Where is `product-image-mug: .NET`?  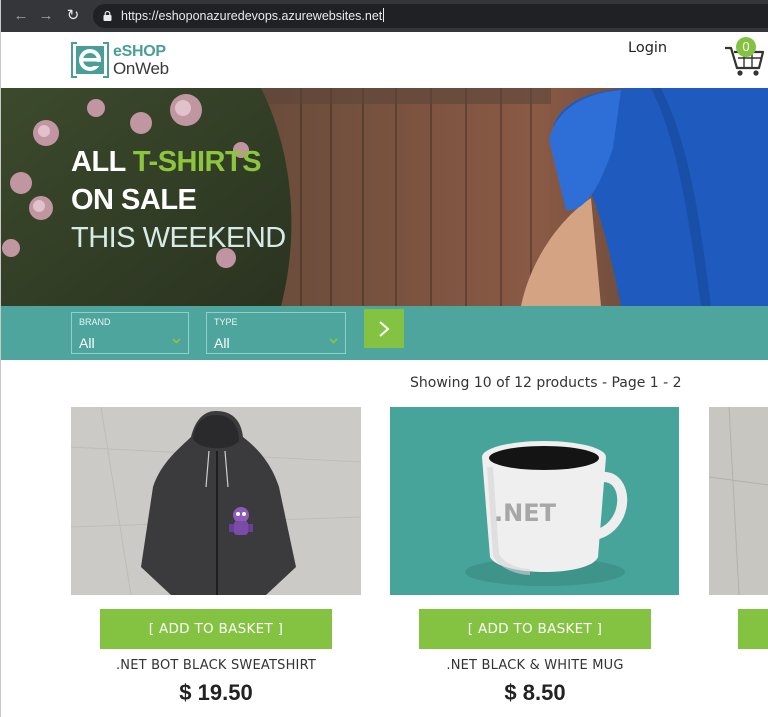 product-image-mug: .NET is located at coordinates (534, 501).